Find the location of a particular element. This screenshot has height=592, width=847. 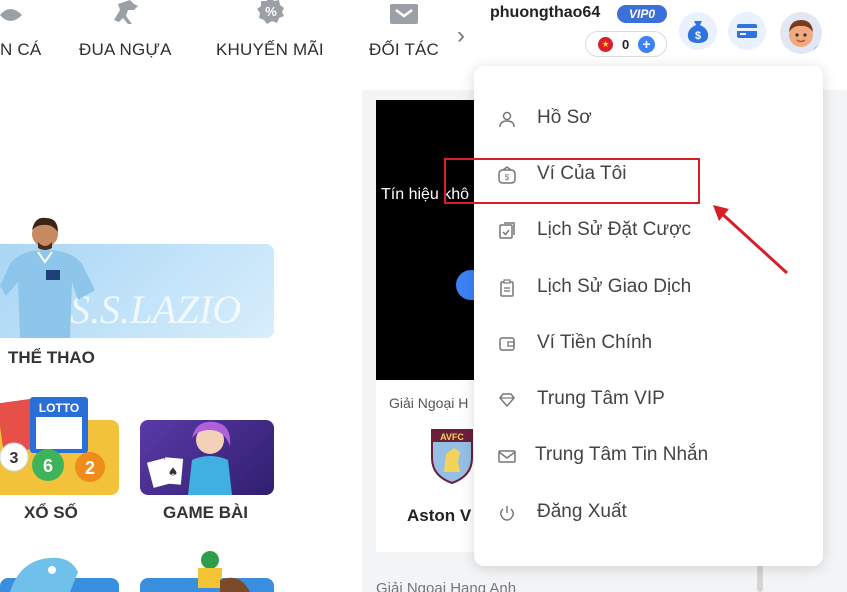

live-video-player is located at coordinates (431, 240).